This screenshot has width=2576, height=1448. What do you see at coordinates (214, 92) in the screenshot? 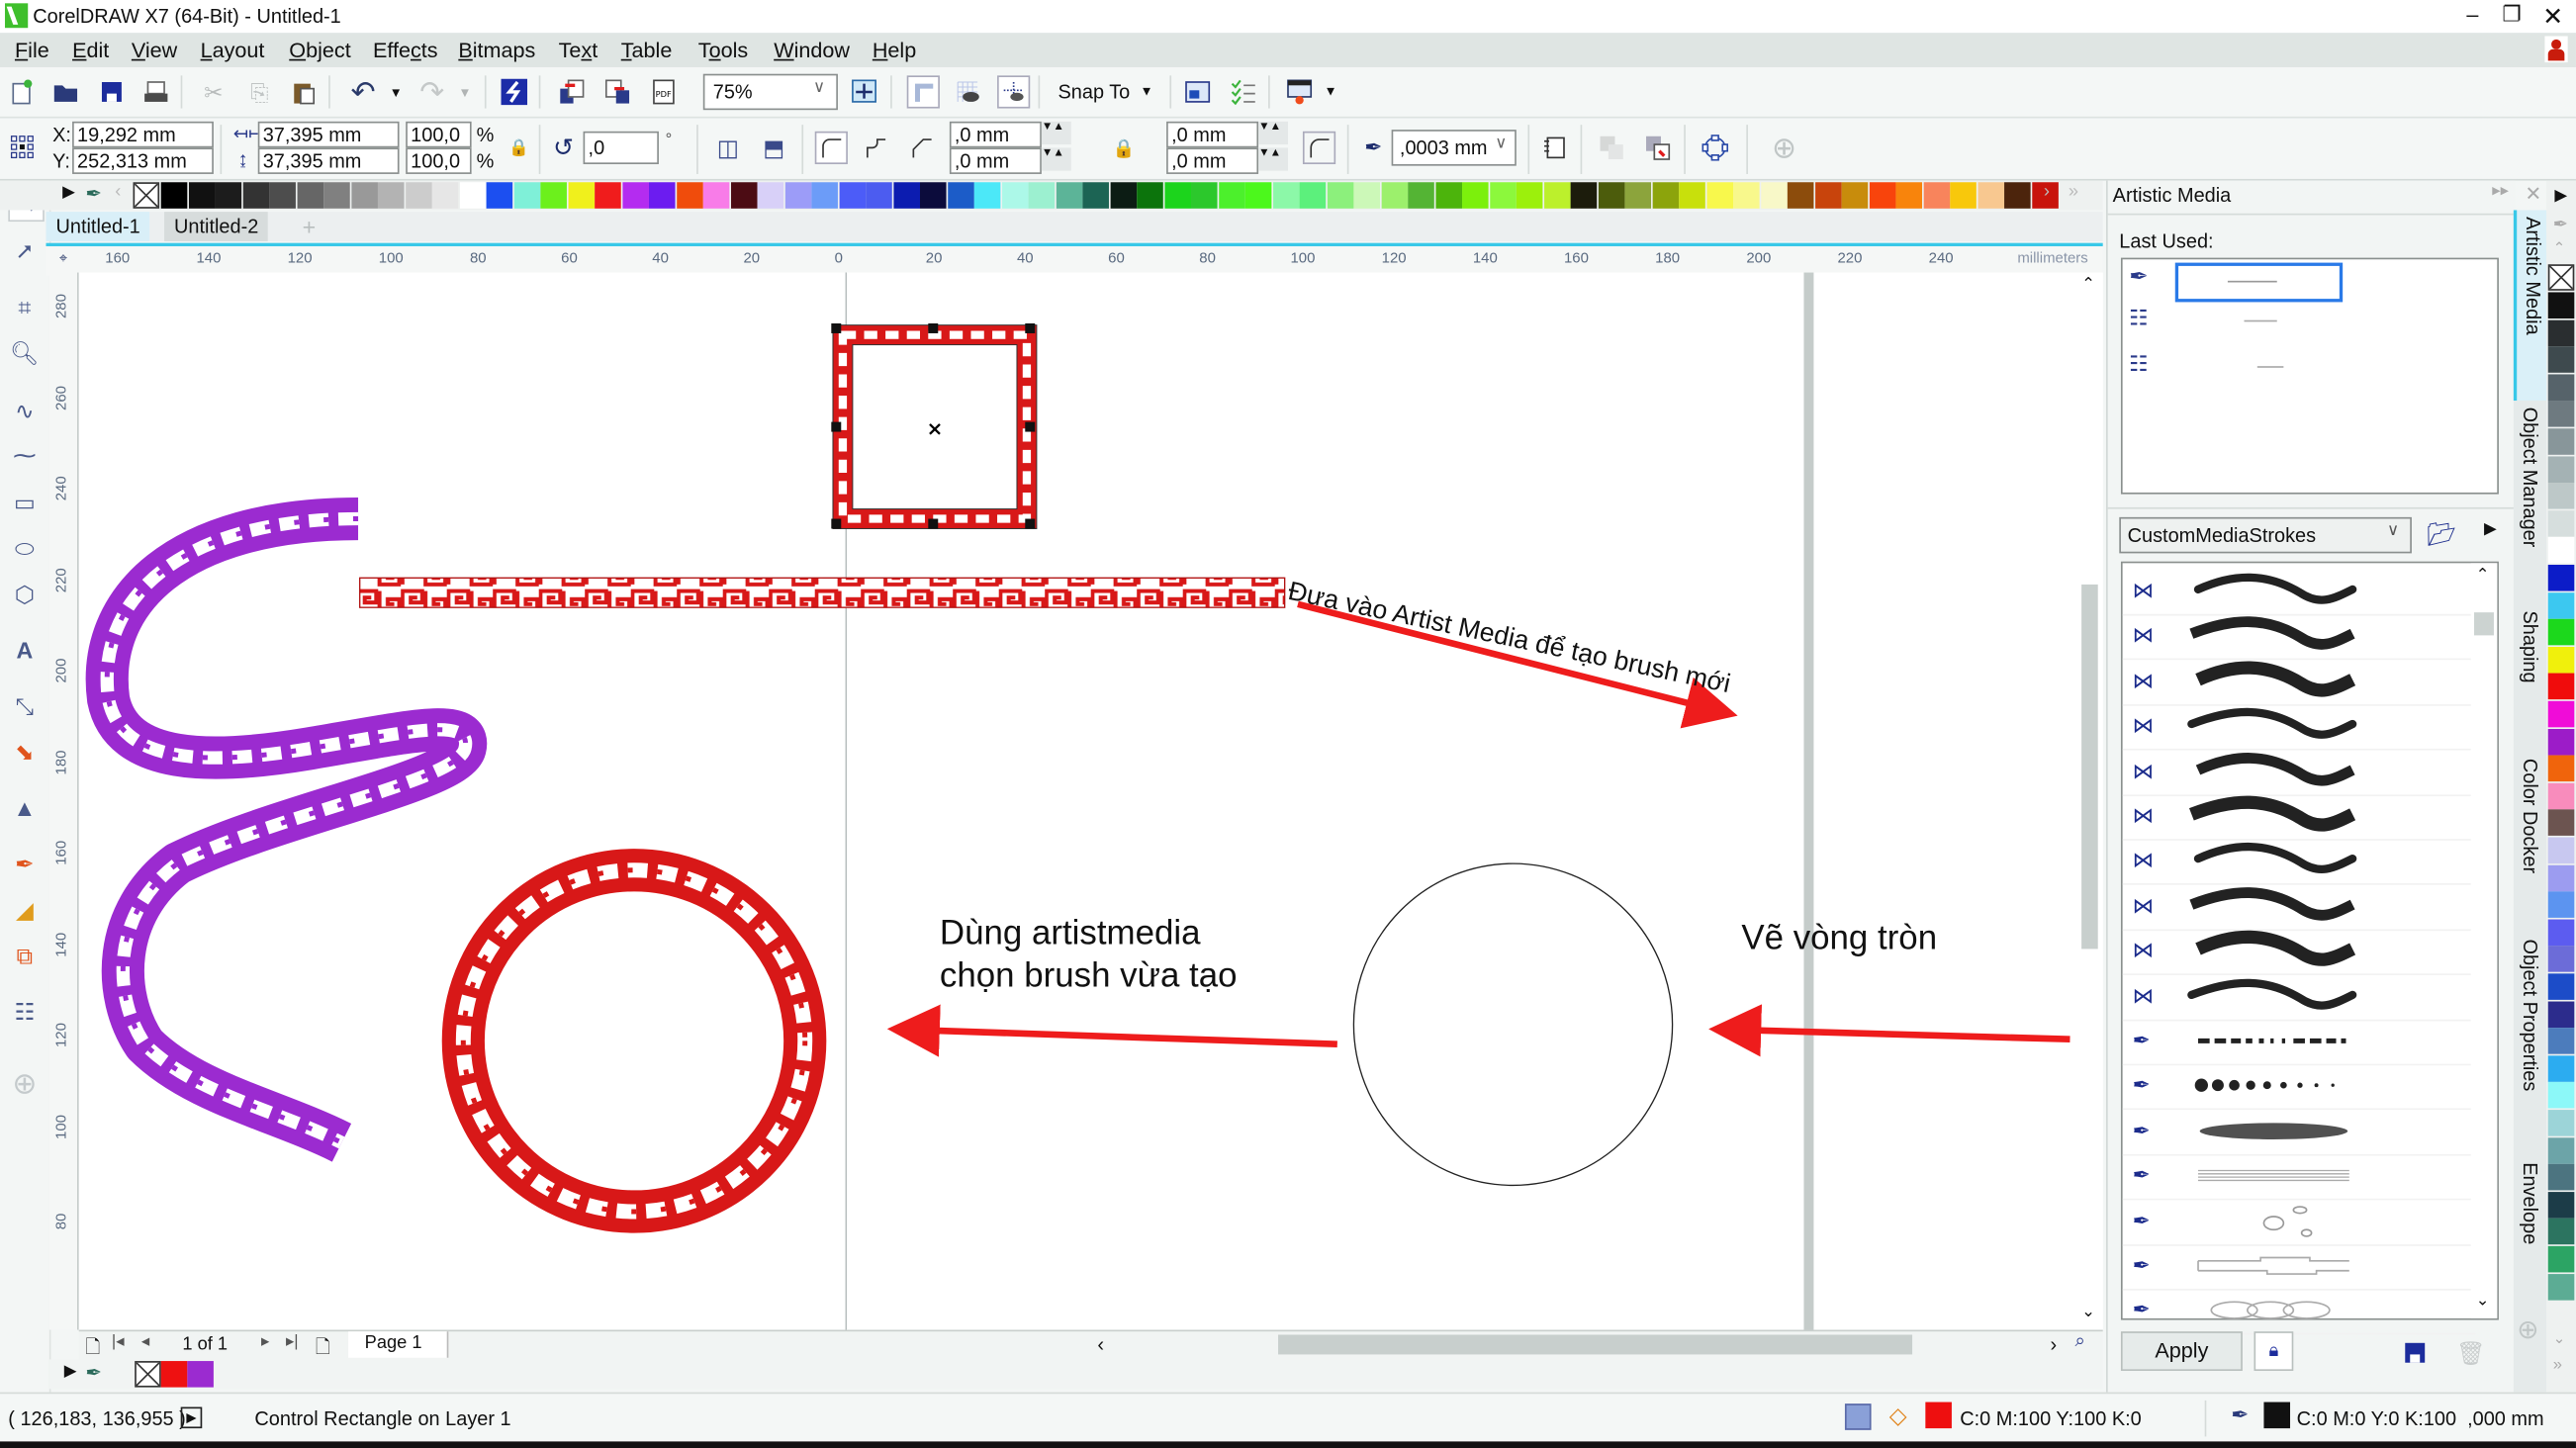
I see `cut-icon: ✂` at bounding box center [214, 92].